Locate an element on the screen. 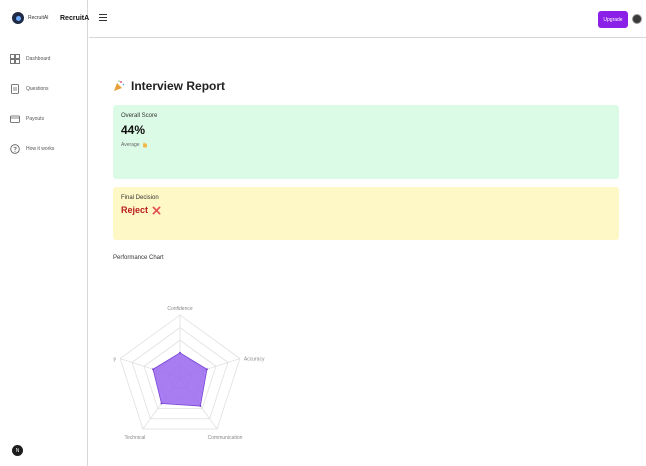 The height and width of the screenshot is (466, 646). page-title: Interview Report is located at coordinates (169, 86).